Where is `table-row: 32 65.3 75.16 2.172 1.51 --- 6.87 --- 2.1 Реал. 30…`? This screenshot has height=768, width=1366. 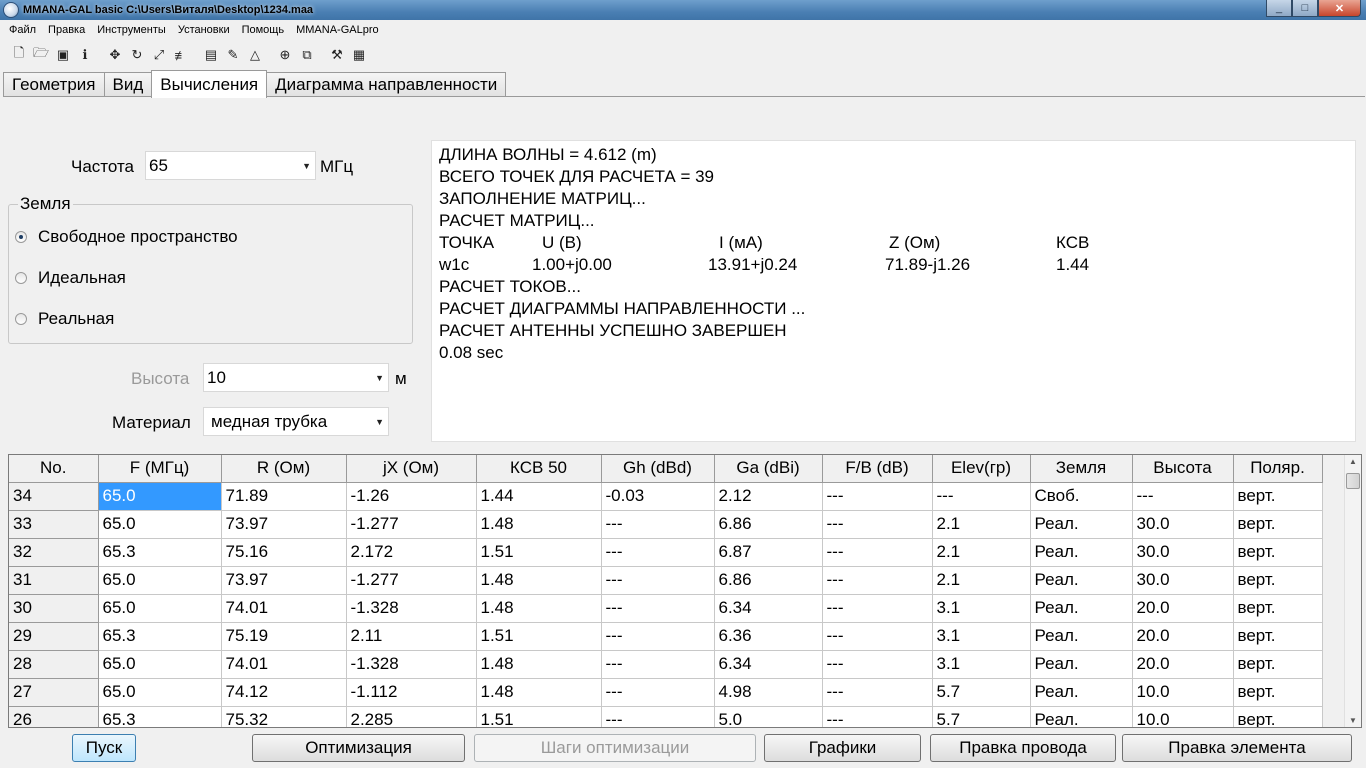
table-row: 32 65.3 75.16 2.172 1.51 --- 6.87 --- 2.1 Реал. 30… is located at coordinates (666, 552).